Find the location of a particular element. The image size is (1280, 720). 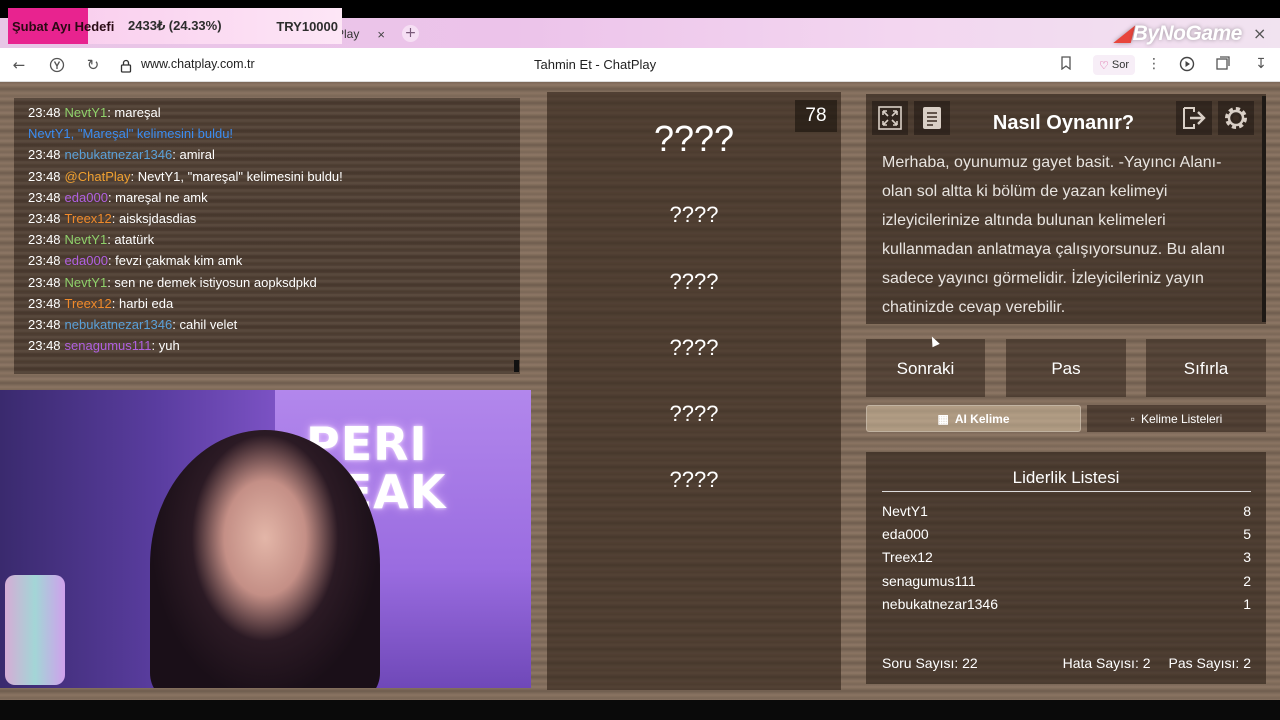

leaderboard-row: eda000 5 is located at coordinates (1066, 534).